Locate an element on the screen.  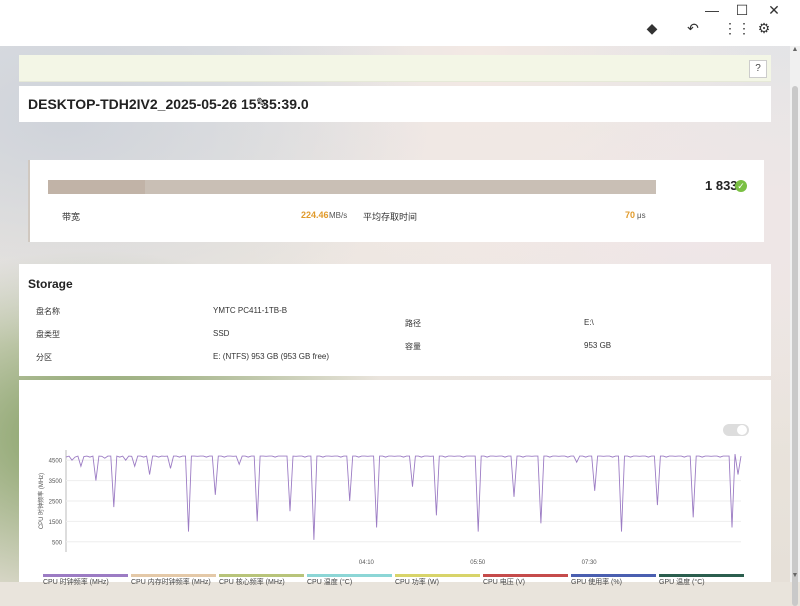
x-tick-label: 07:30 is located at coordinates (590, 563).